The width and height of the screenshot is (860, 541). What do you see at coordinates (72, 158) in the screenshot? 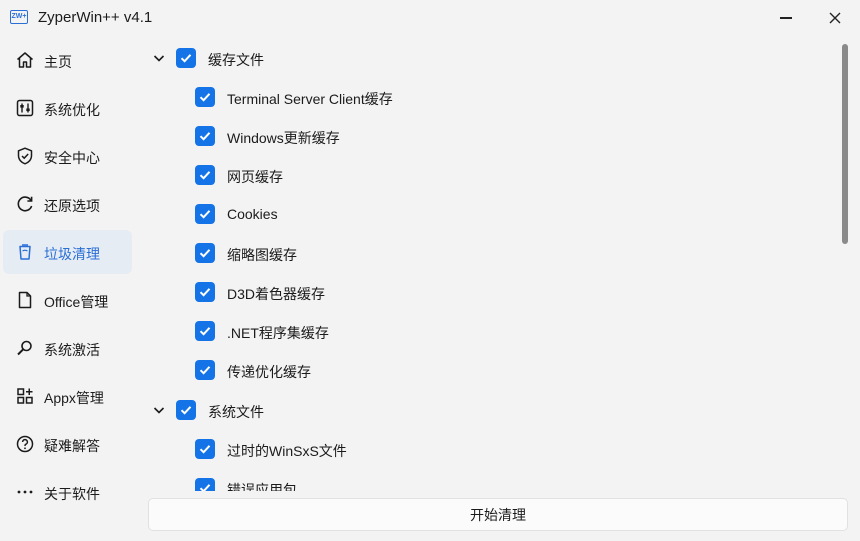
I see `sidebar-item-label: 安全中心` at bounding box center [72, 158].